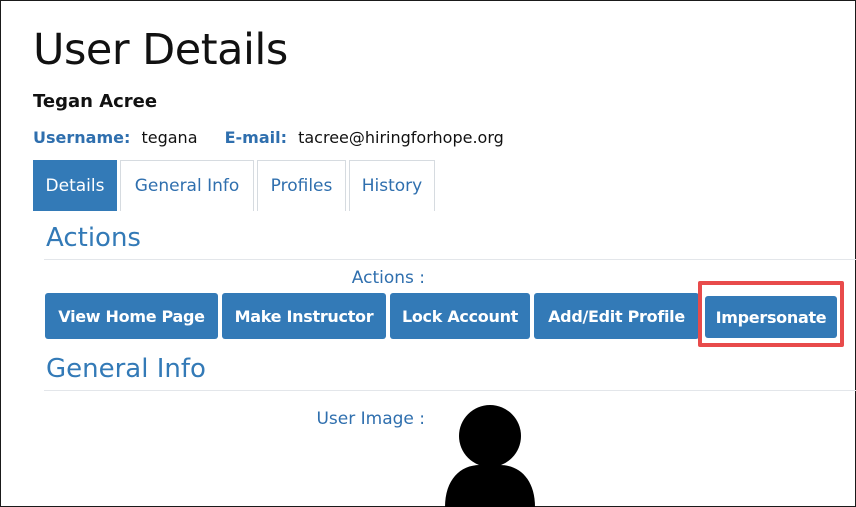  Describe the element at coordinates (616, 316) in the screenshot. I see `add-edit-profile-button: Add/Edit Profile` at that location.